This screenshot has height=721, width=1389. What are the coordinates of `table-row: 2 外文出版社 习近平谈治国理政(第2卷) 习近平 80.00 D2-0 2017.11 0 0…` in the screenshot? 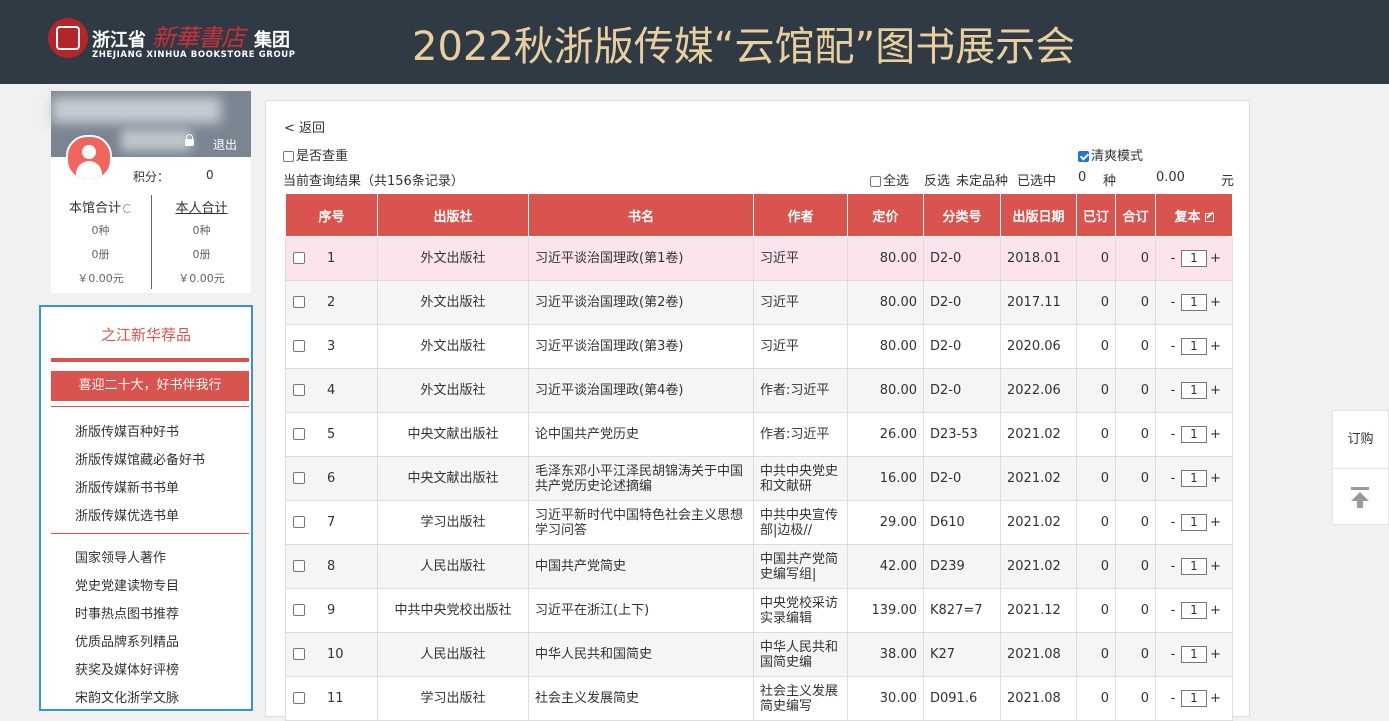 It's located at (759, 302).